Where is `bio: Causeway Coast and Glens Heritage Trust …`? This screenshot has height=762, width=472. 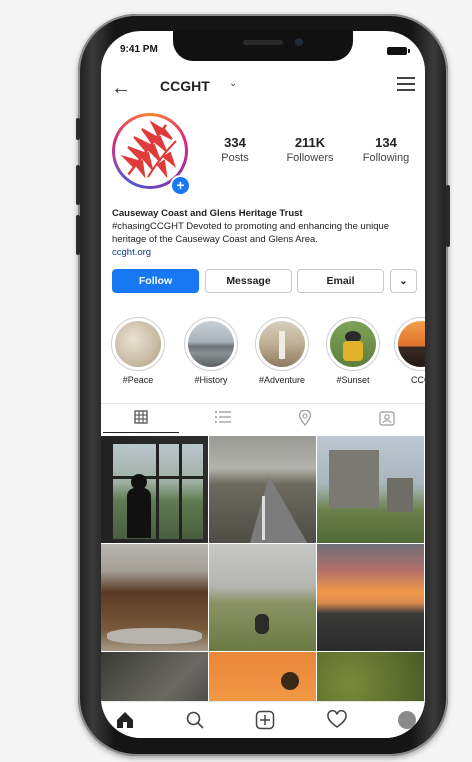
bio: Causeway Coast and Glens Heritage Trust … is located at coordinates (264, 233).